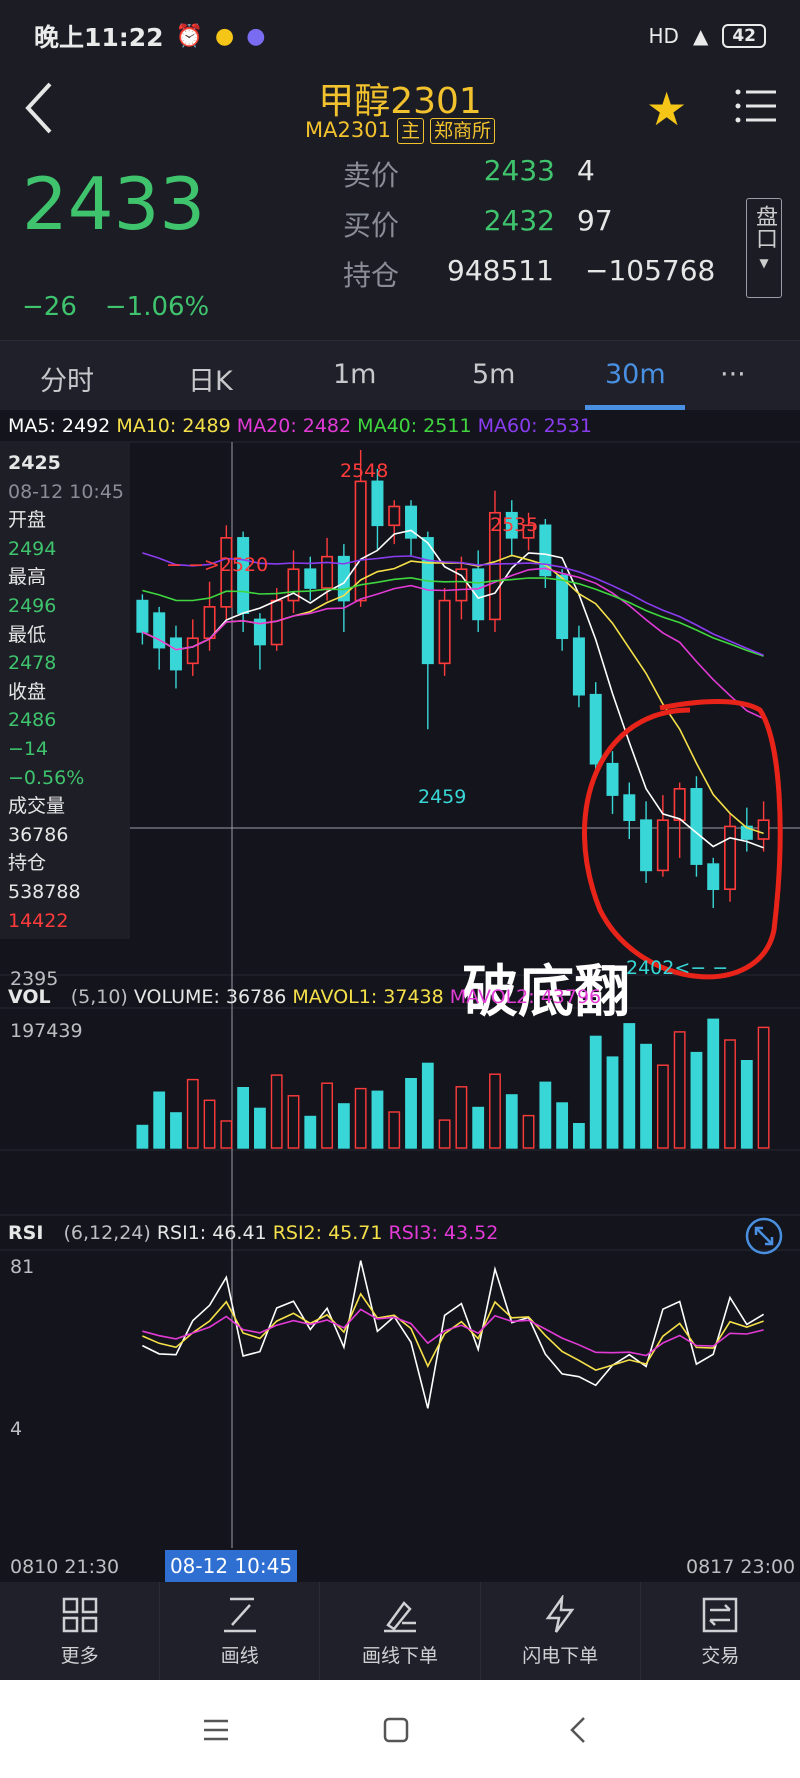 This screenshot has width=800, height=1778. What do you see at coordinates (493, 374) in the screenshot?
I see `tab-5m: 5m` at bounding box center [493, 374].